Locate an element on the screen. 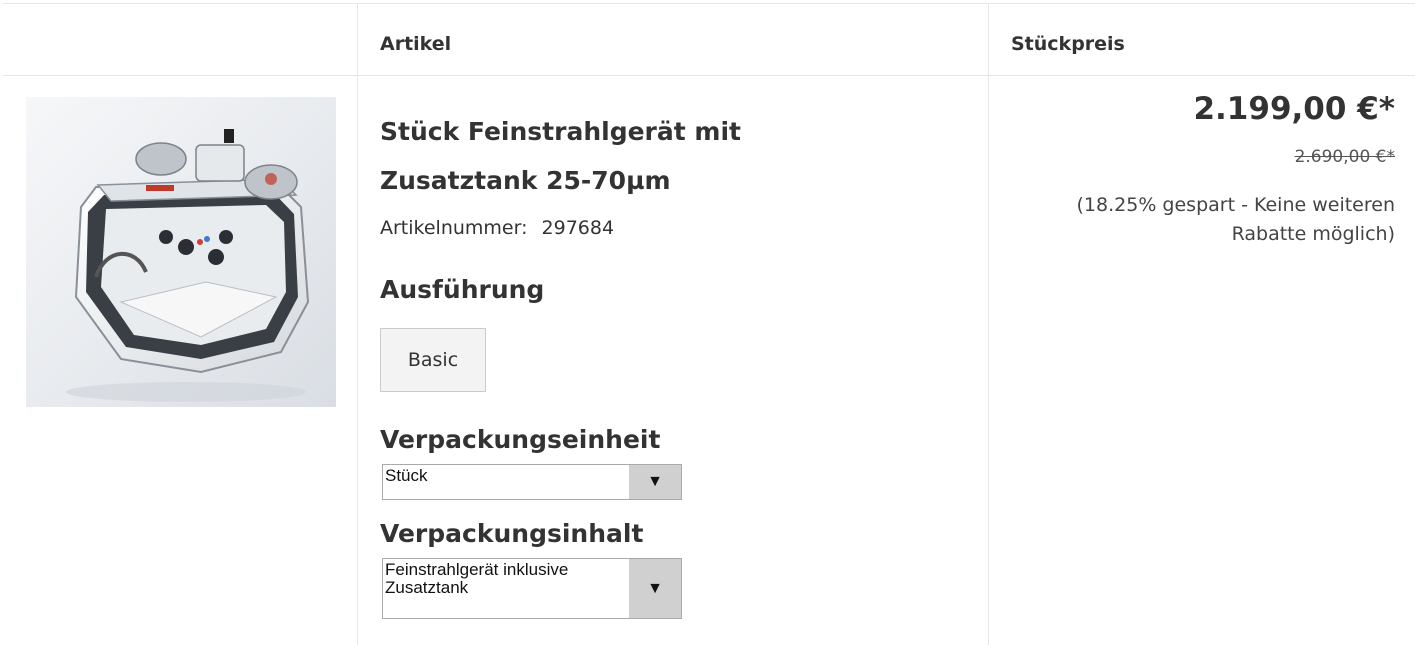  packaging-content-select: Feinstrahlgerät inklusive Zusatztank ▼ is located at coordinates (532, 588).